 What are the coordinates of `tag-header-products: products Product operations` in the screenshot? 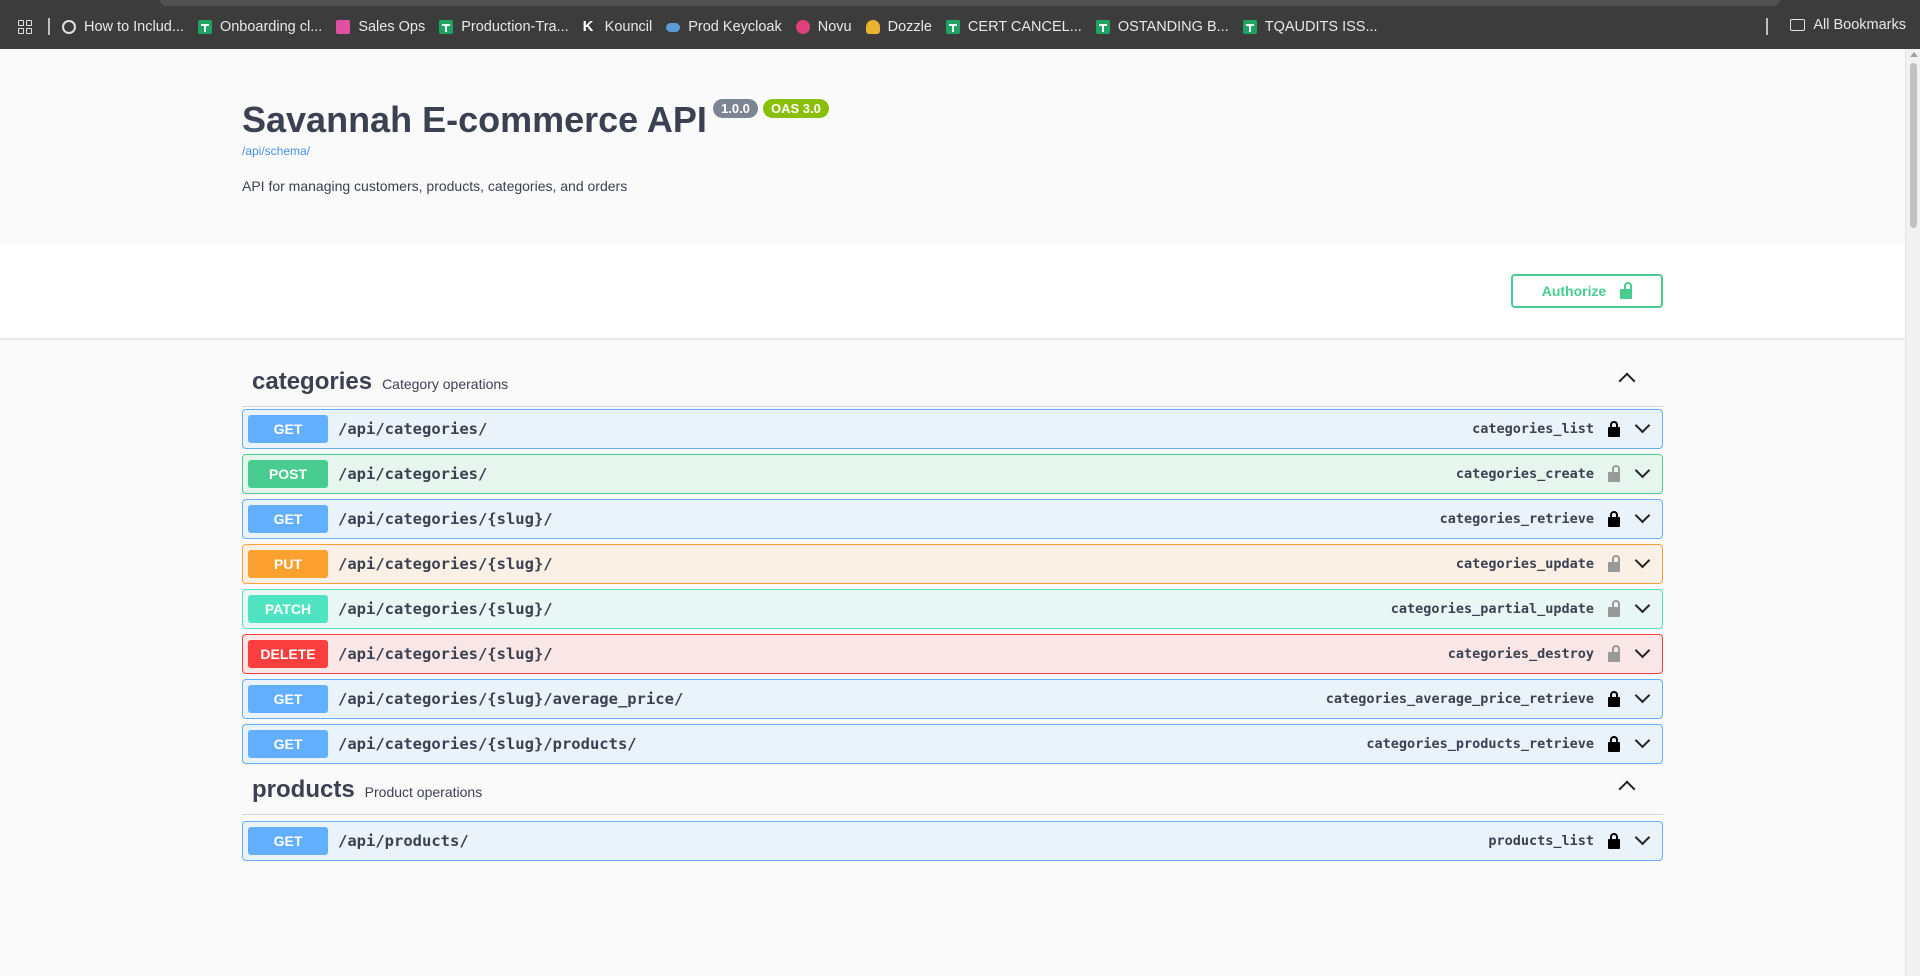 It's located at (952, 790).